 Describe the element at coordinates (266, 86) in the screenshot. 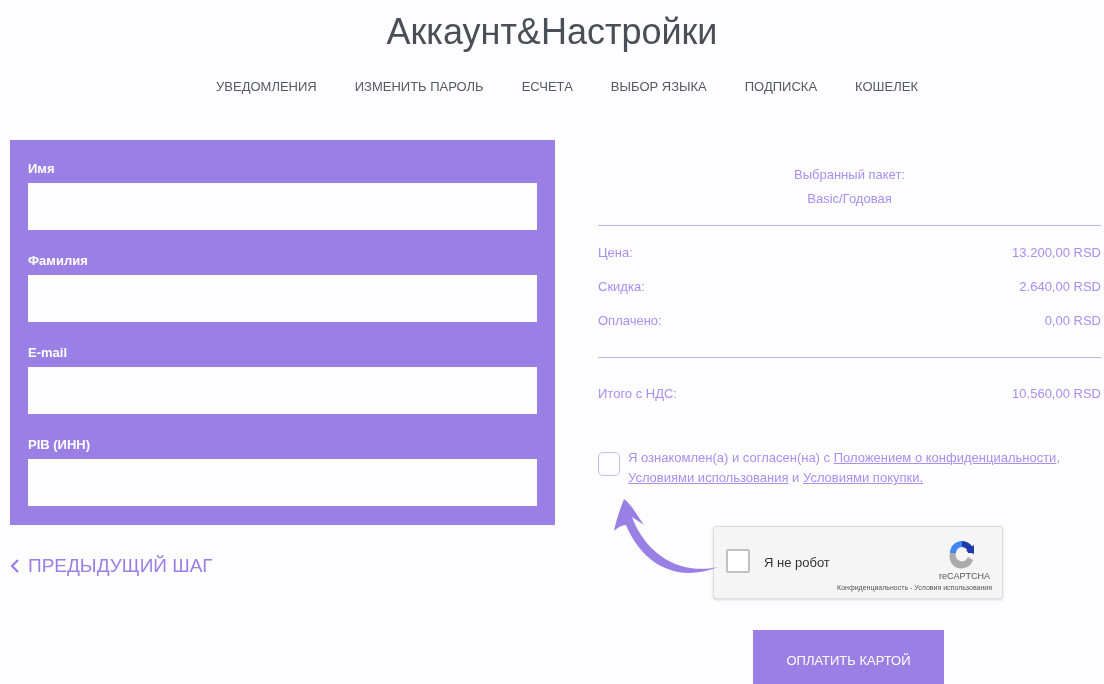

I see `nav-link: УВЕДОМЛЕНИЯ` at that location.